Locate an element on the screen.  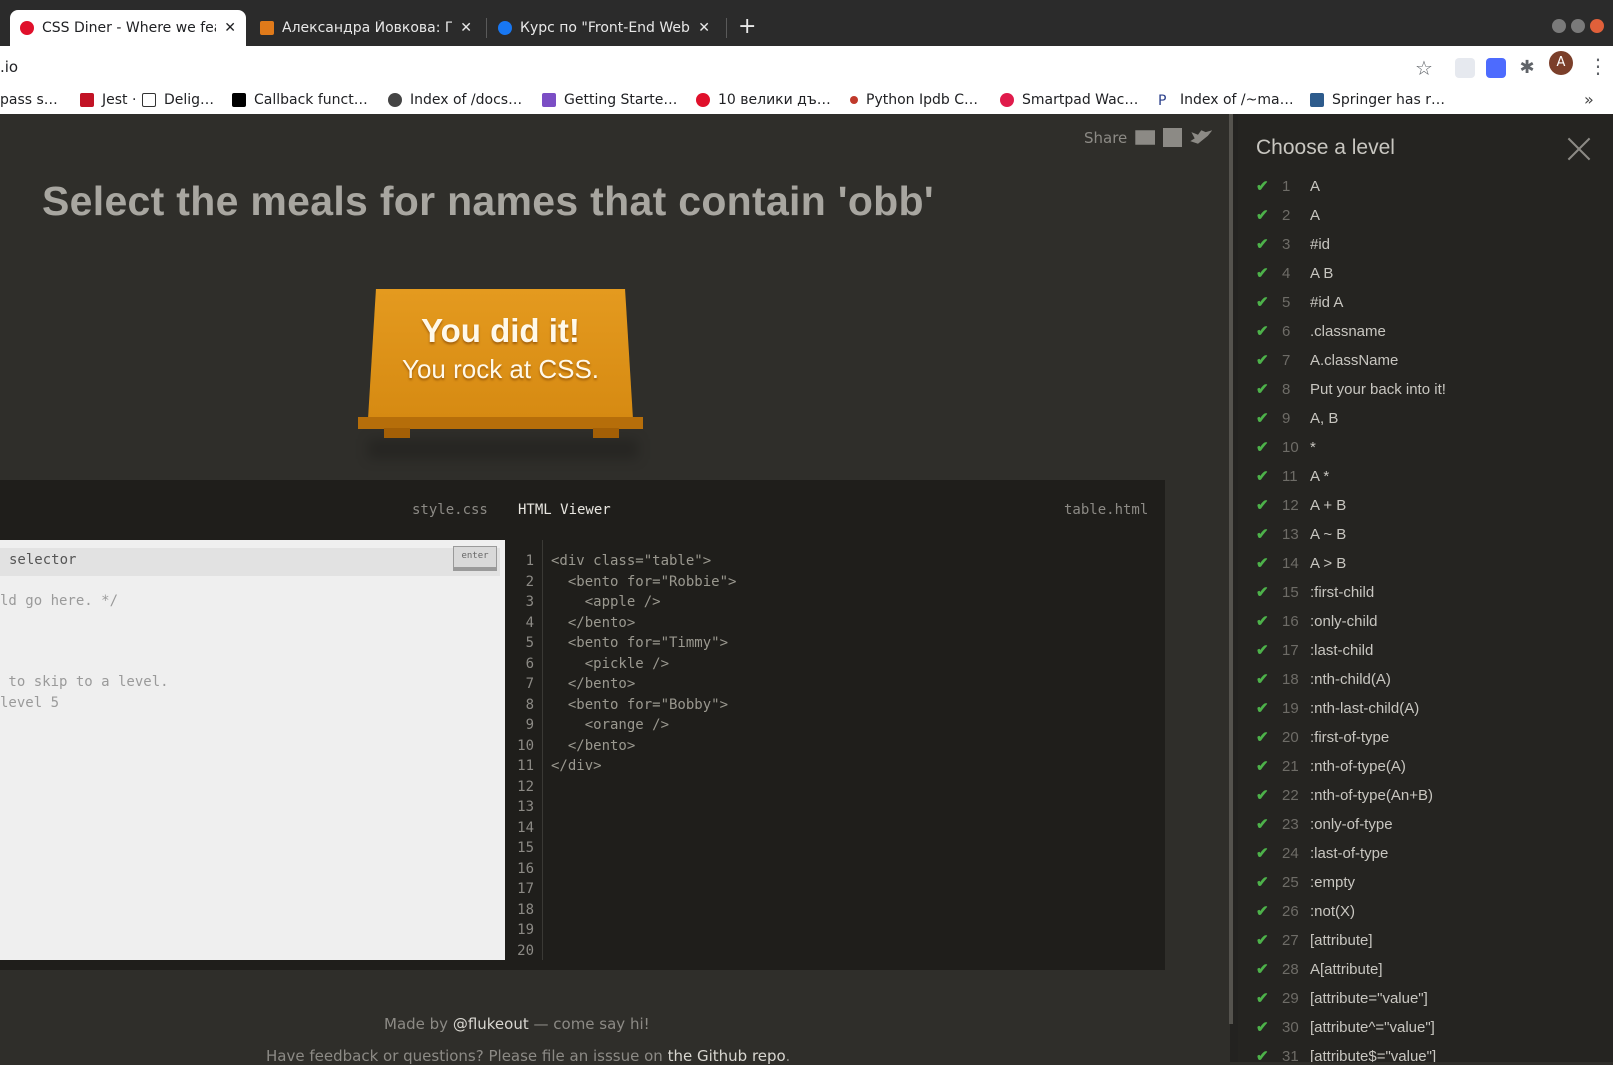
springer-icon is located at coordinates (1317, 100).